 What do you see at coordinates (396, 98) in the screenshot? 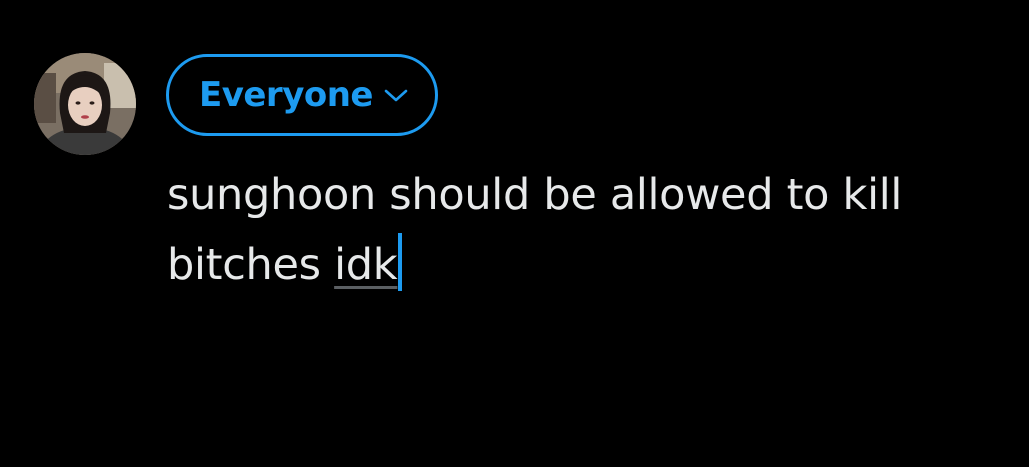
I see `chevron-down-icon` at bounding box center [396, 98].